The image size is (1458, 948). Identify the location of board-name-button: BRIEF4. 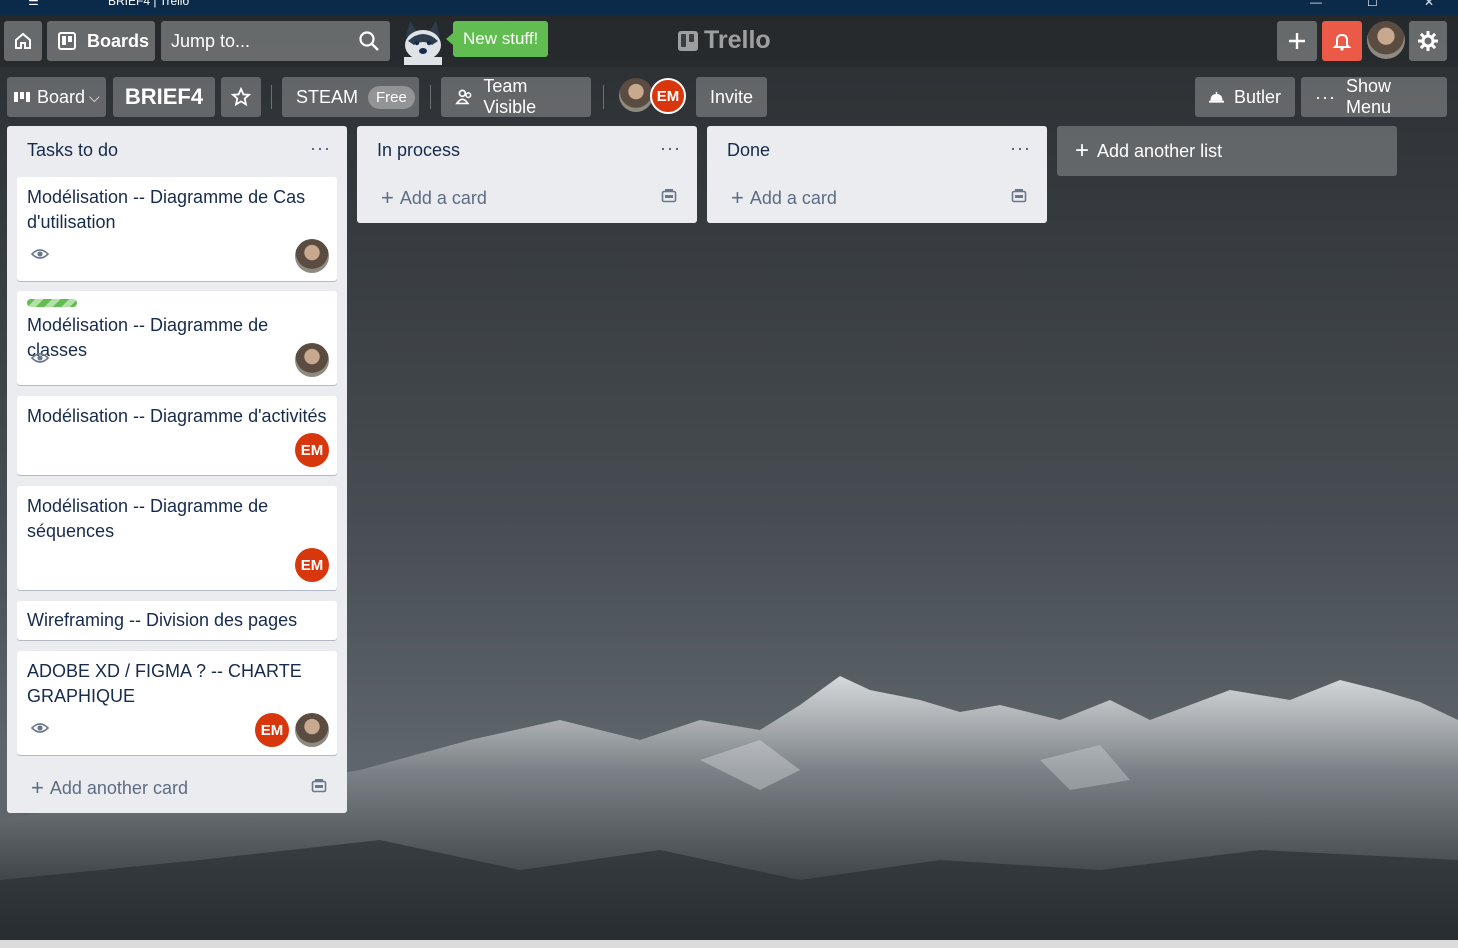
(164, 97).